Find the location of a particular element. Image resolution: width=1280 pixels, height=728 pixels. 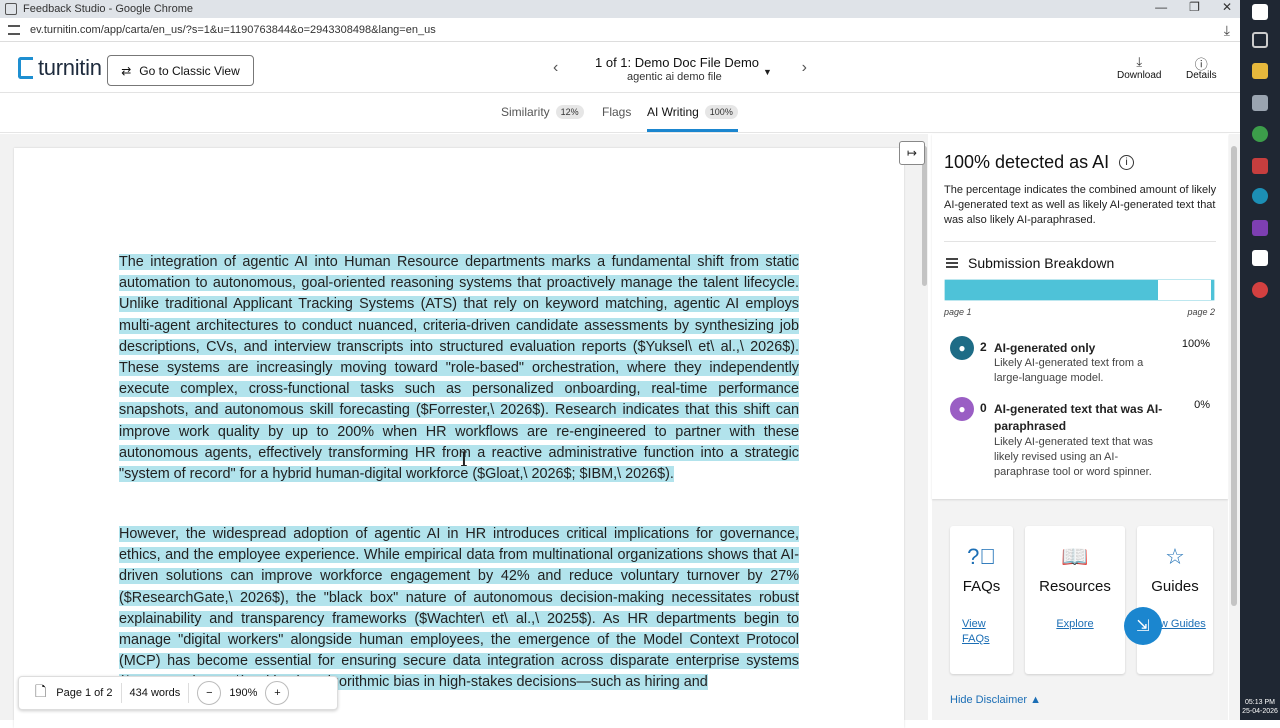

question-icon: ?⃝ is located at coordinates (981, 556).